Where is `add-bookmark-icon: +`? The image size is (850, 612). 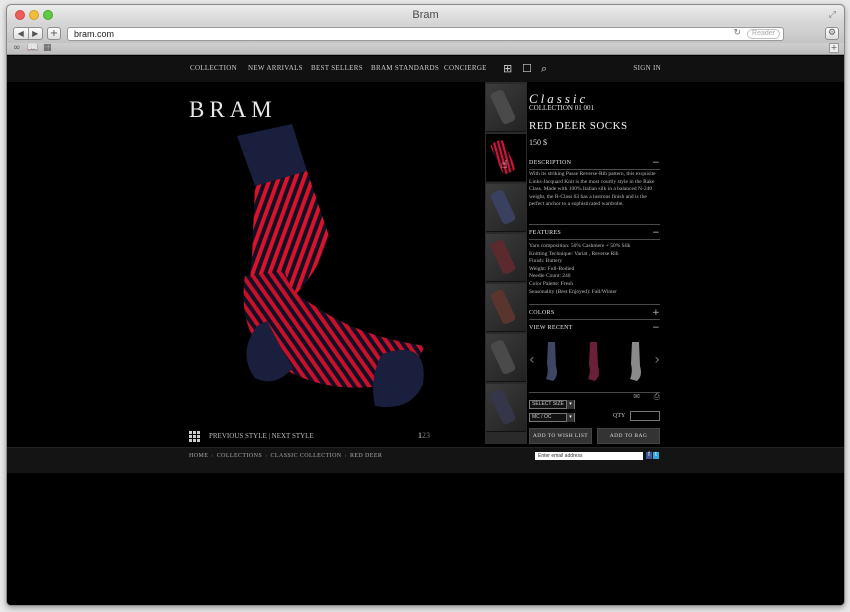
add-bookmark-icon: + is located at coordinates (834, 48).